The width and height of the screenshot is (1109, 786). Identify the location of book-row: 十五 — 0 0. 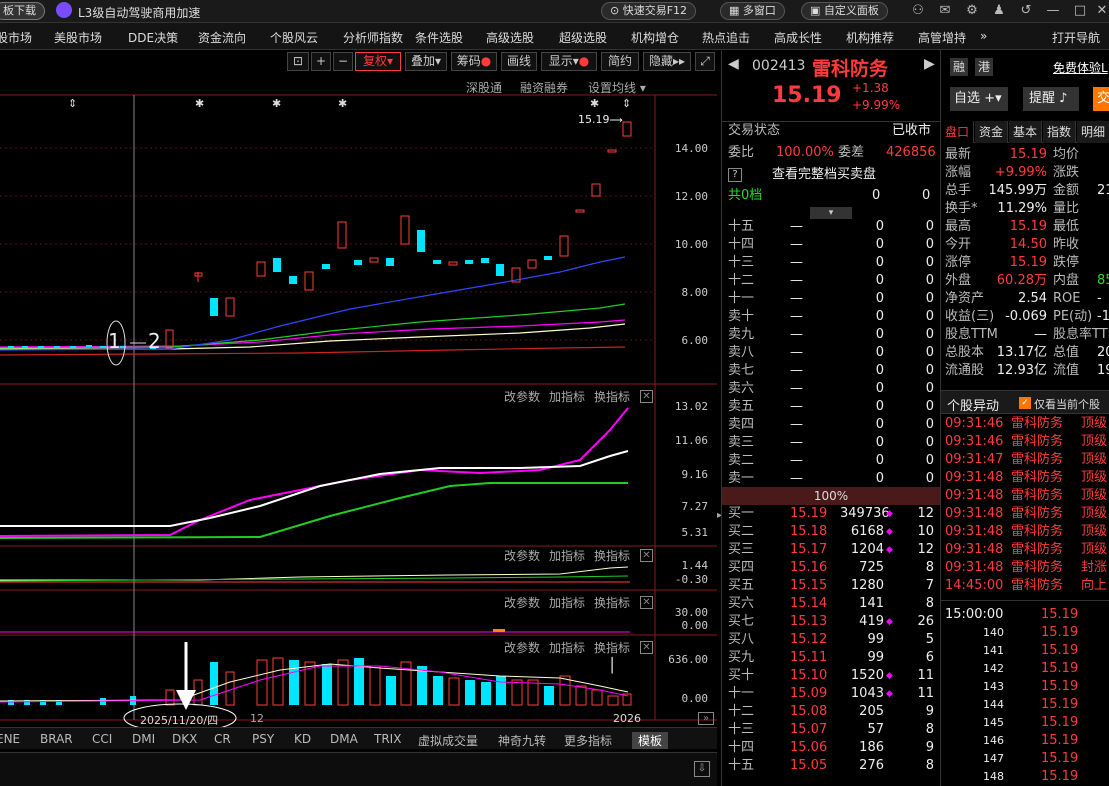
(831, 227).